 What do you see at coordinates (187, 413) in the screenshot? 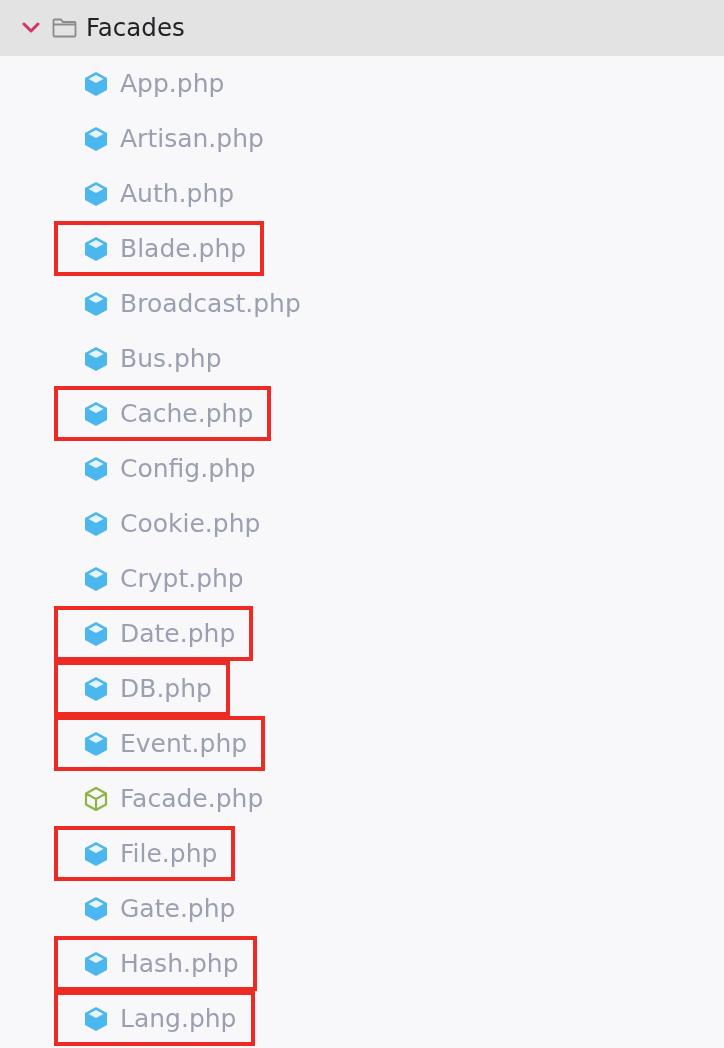
I see `file-name: Cache.php` at bounding box center [187, 413].